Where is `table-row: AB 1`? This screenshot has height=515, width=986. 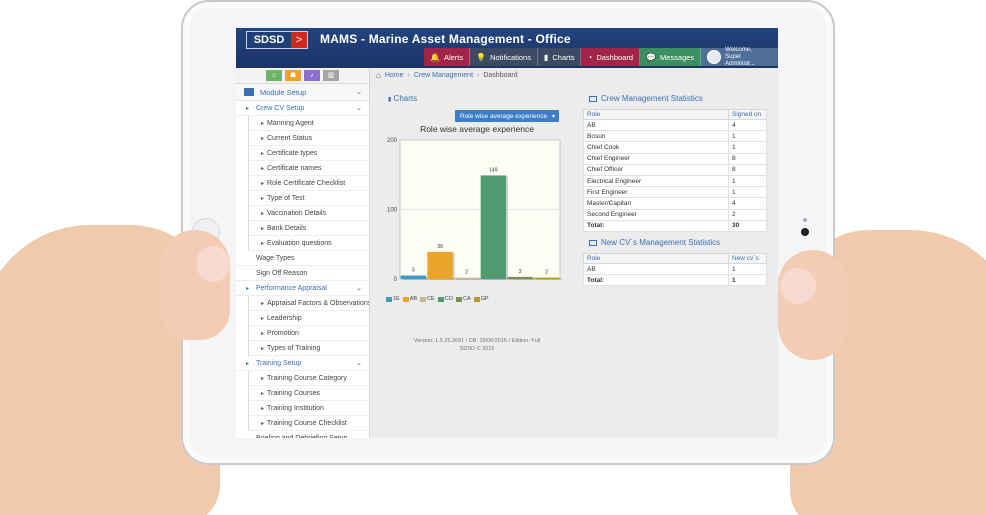
table-row: AB 1 is located at coordinates (675, 269).